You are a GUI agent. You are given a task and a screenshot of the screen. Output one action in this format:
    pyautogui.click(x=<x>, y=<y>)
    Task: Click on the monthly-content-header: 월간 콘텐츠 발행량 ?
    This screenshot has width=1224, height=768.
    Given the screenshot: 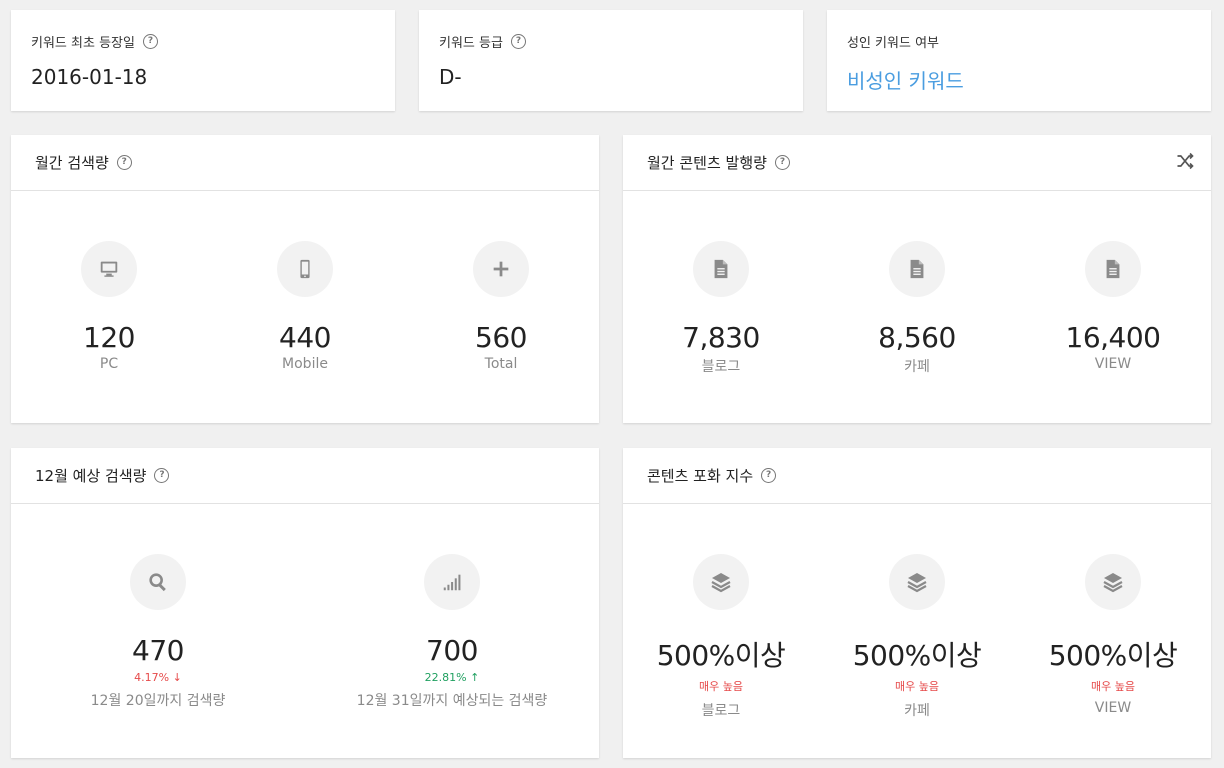 What is the action you would take?
    pyautogui.click(x=917, y=163)
    